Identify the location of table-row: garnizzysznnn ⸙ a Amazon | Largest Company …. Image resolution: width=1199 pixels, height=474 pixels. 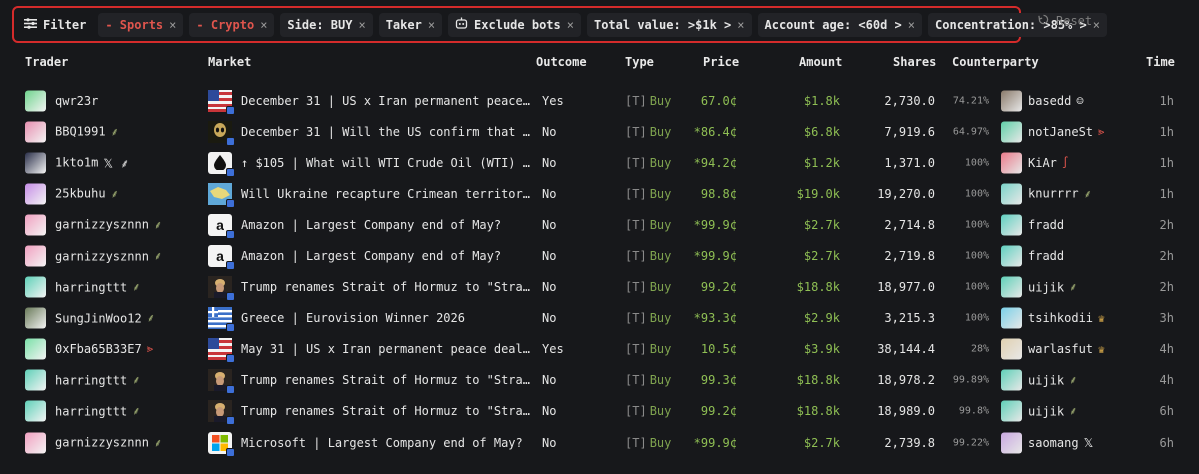
(599, 255).